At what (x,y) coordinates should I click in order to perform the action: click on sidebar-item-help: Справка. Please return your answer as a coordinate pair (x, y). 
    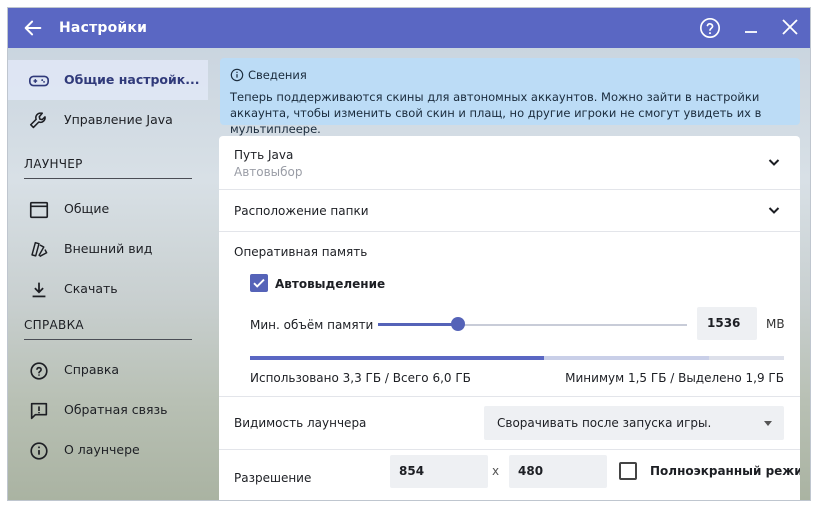
    Looking at the image, I should click on (108, 370).